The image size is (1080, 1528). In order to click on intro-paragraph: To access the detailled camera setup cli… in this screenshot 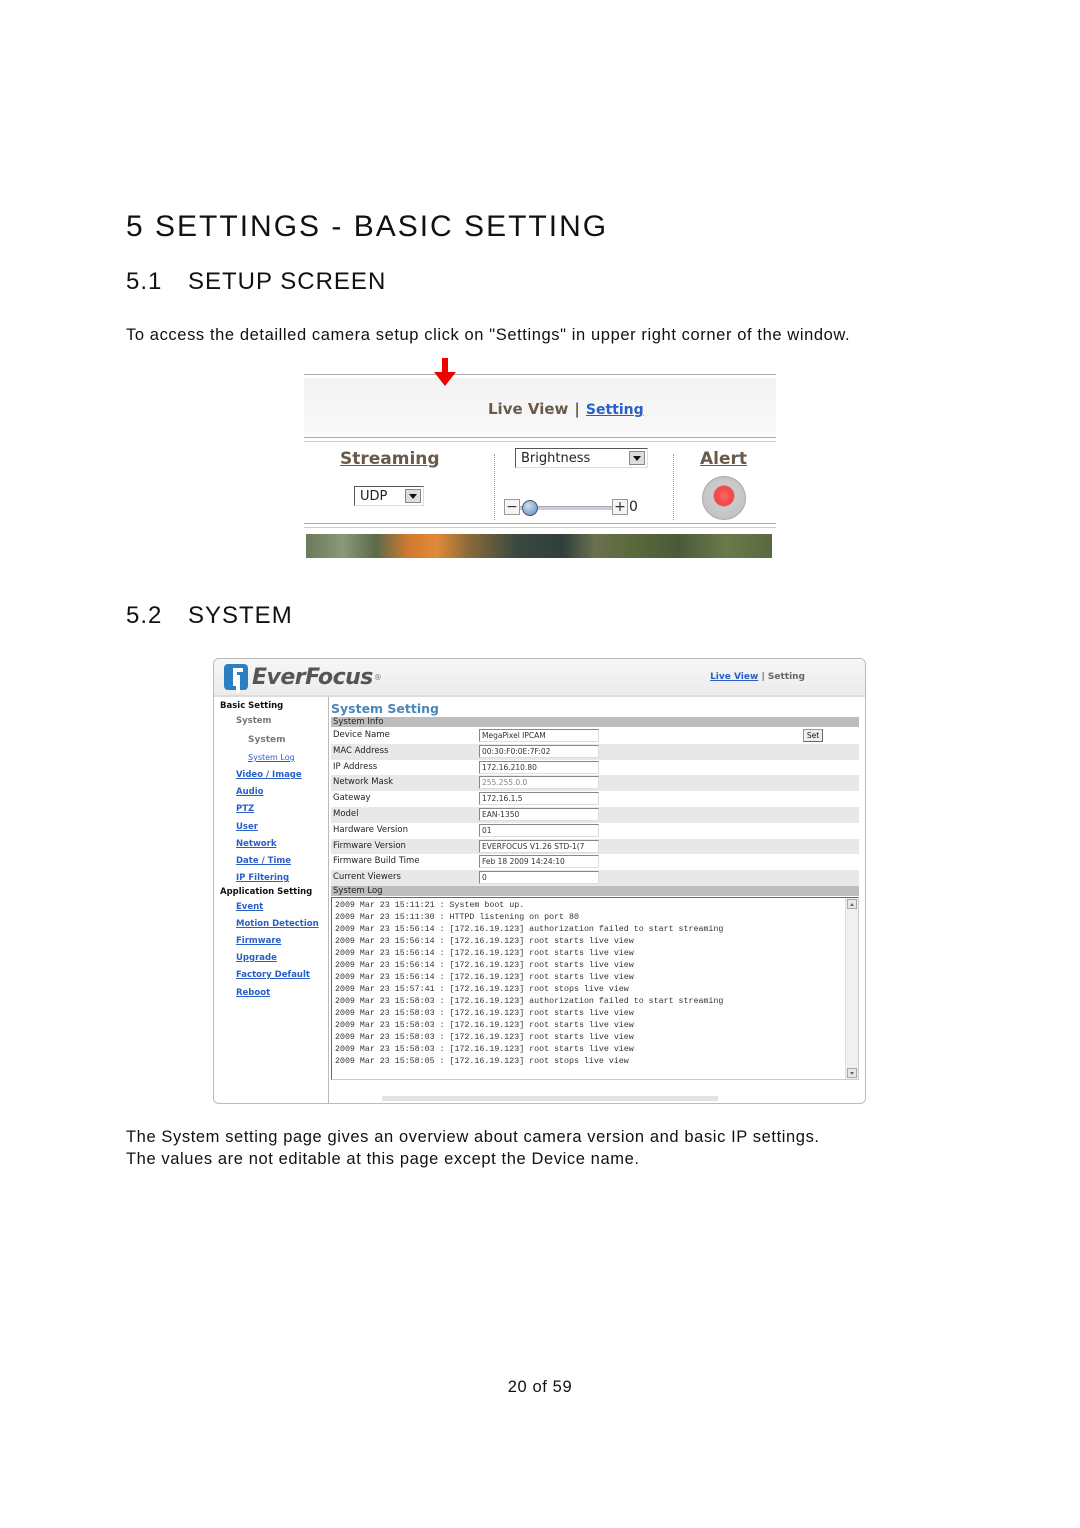, I will do `click(488, 335)`.